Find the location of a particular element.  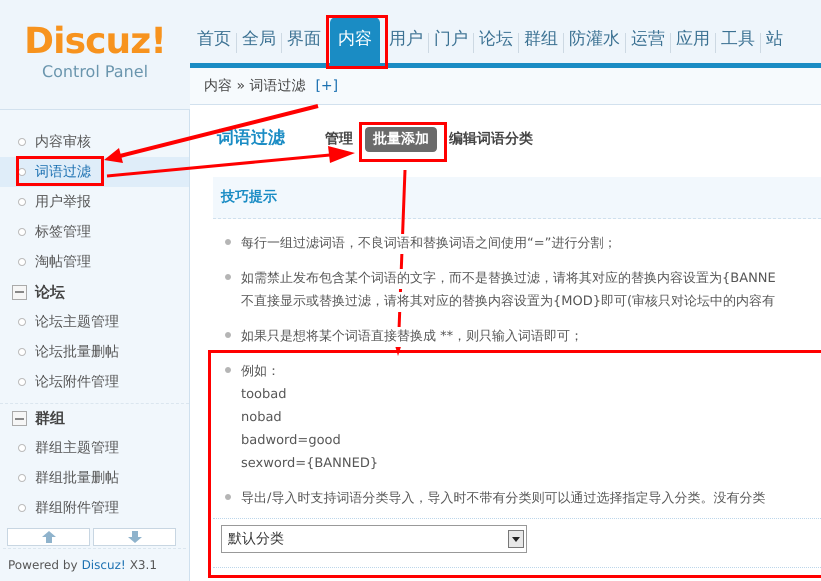

logo-subtitle: Control Panel is located at coordinates (95, 72).